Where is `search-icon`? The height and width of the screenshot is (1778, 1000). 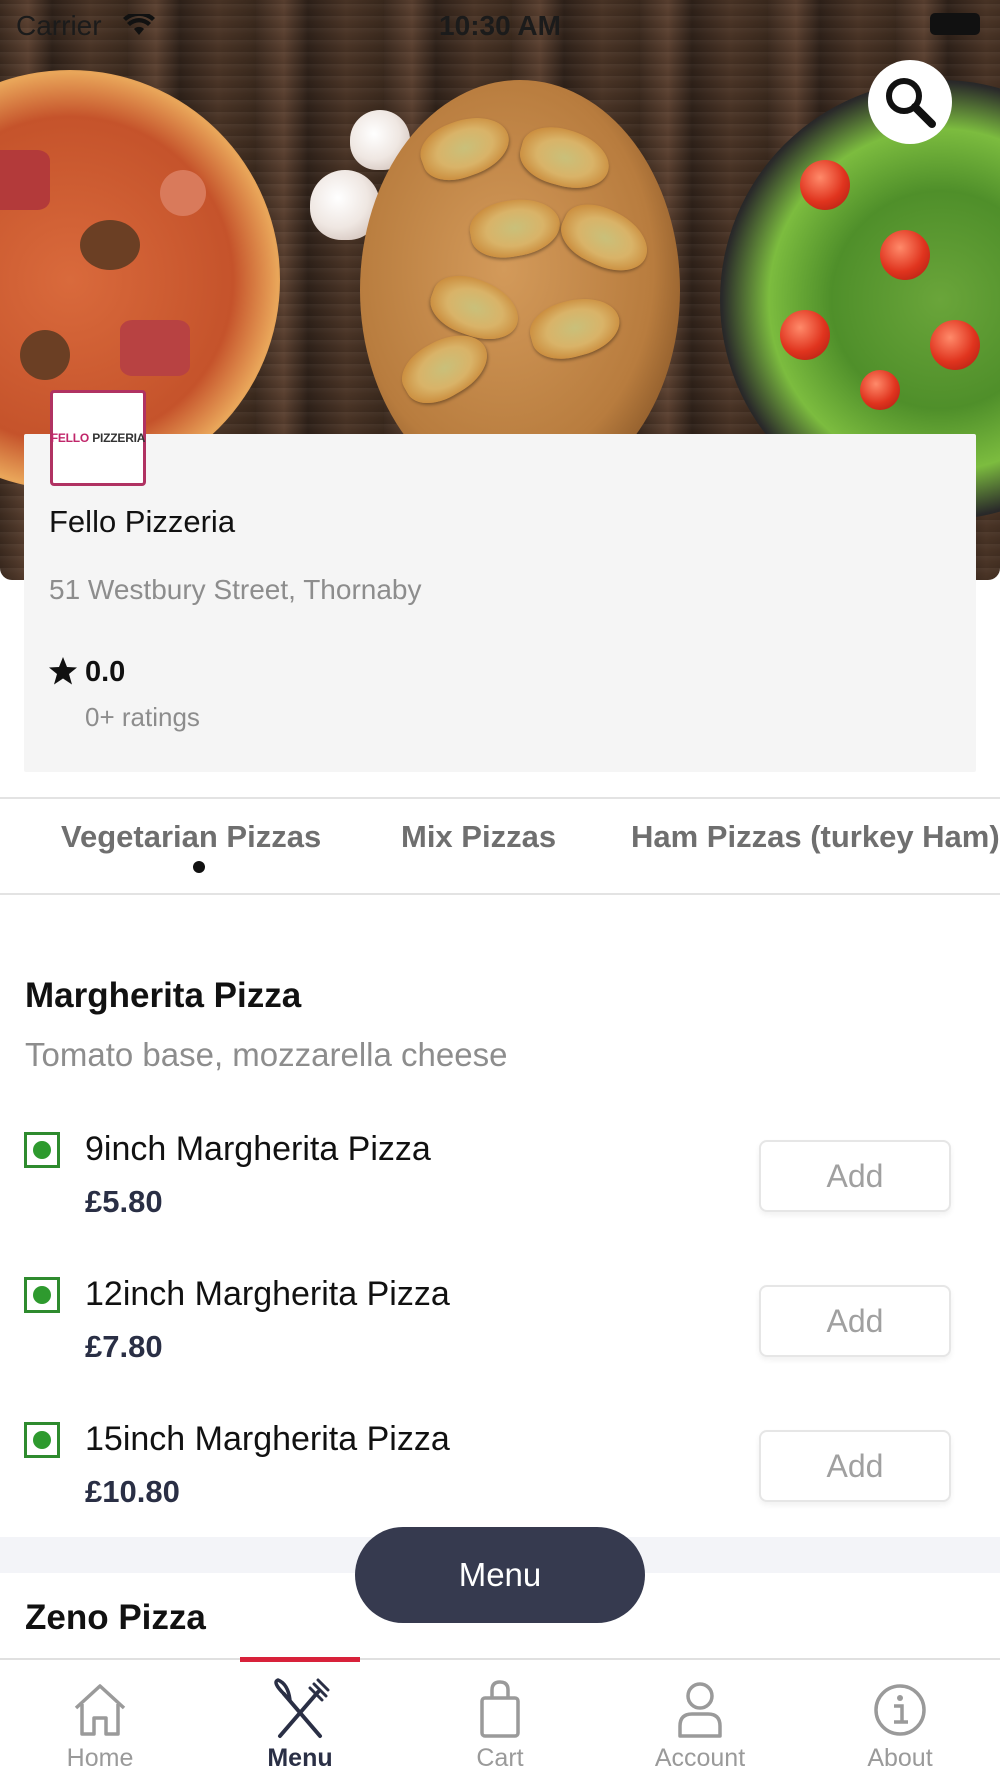 search-icon is located at coordinates (911, 103).